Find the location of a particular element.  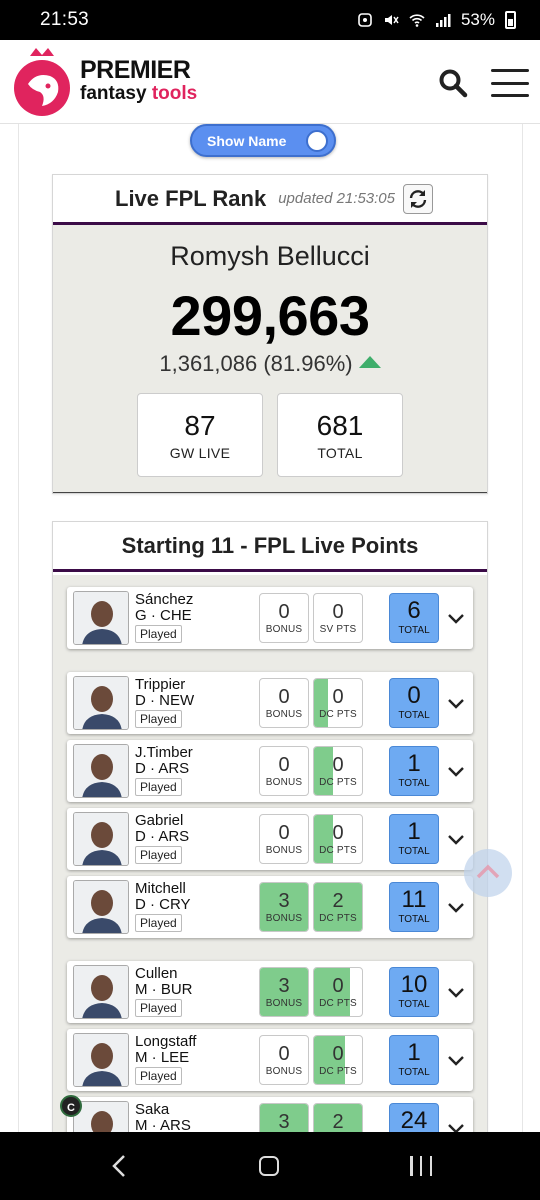

status-icons: 53% is located at coordinates (436, 20).